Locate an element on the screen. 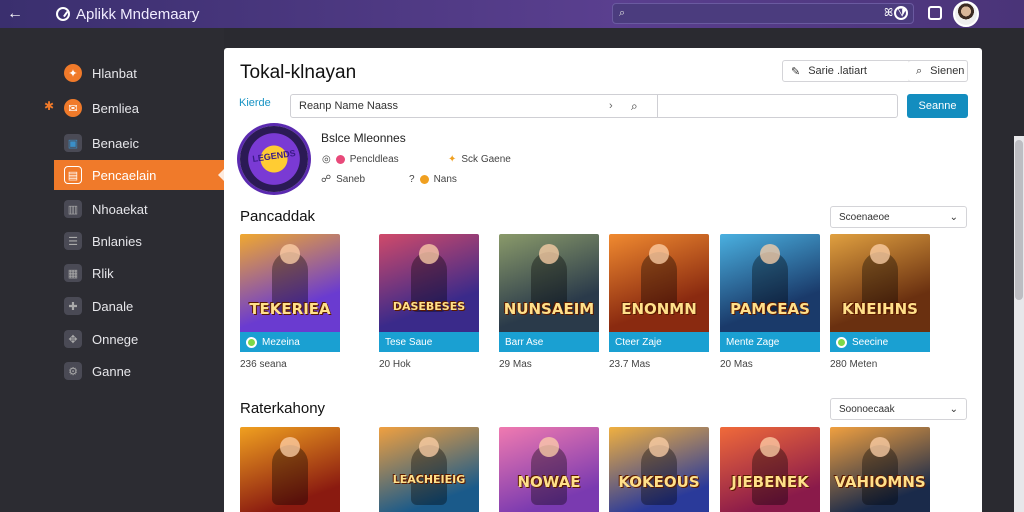  game-card-bar: Mente Zage is located at coordinates (770, 342).